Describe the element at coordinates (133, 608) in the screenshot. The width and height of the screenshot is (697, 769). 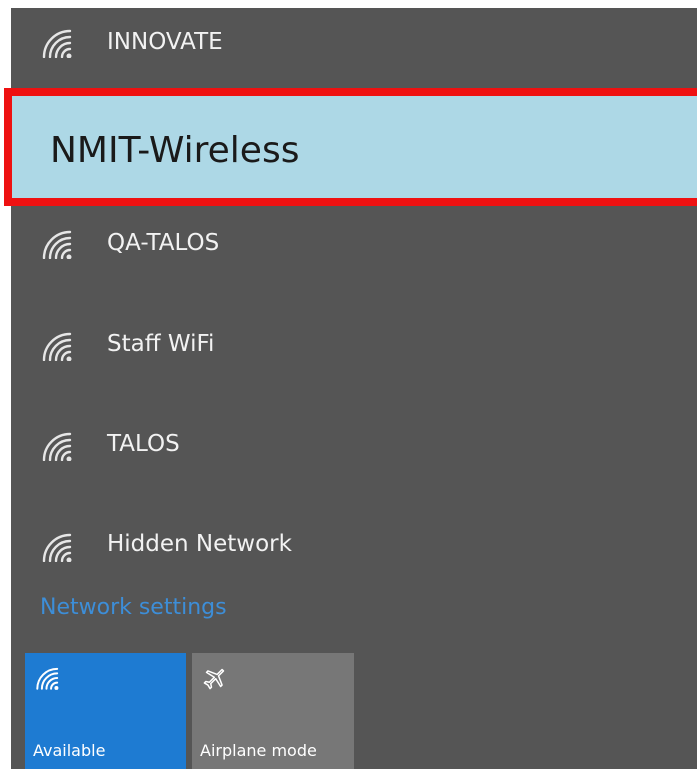
I see `network-settings-link: Network settings` at that location.